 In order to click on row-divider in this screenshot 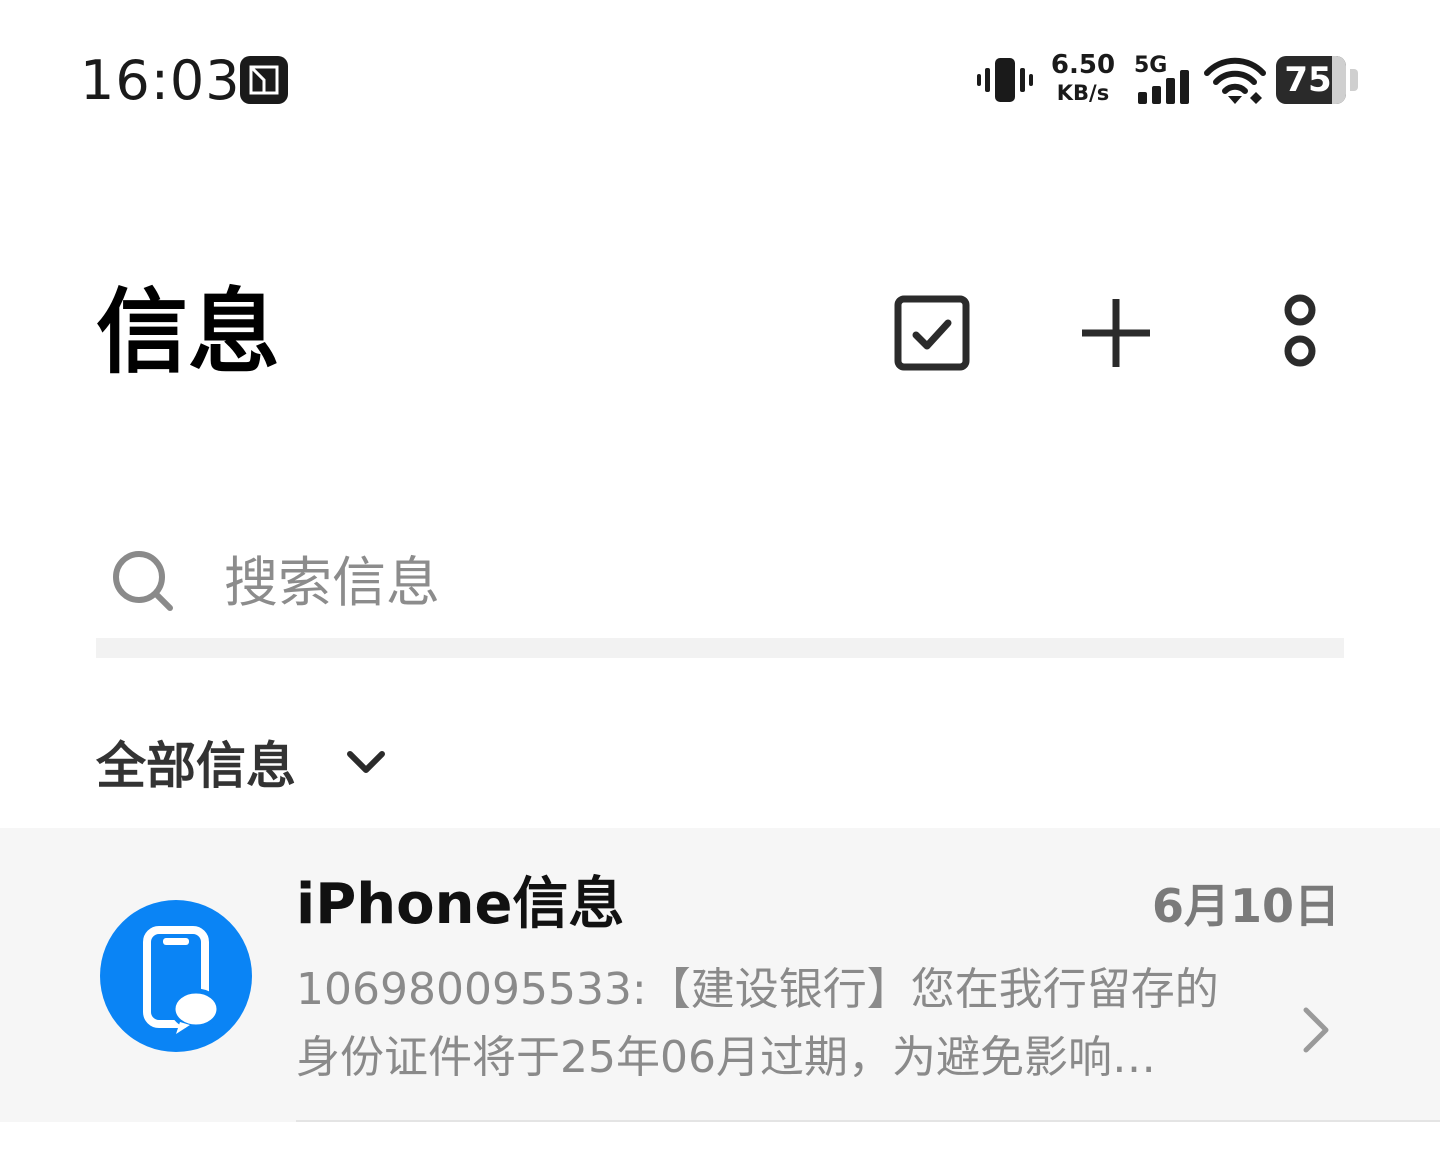, I will do `click(868, 1121)`.